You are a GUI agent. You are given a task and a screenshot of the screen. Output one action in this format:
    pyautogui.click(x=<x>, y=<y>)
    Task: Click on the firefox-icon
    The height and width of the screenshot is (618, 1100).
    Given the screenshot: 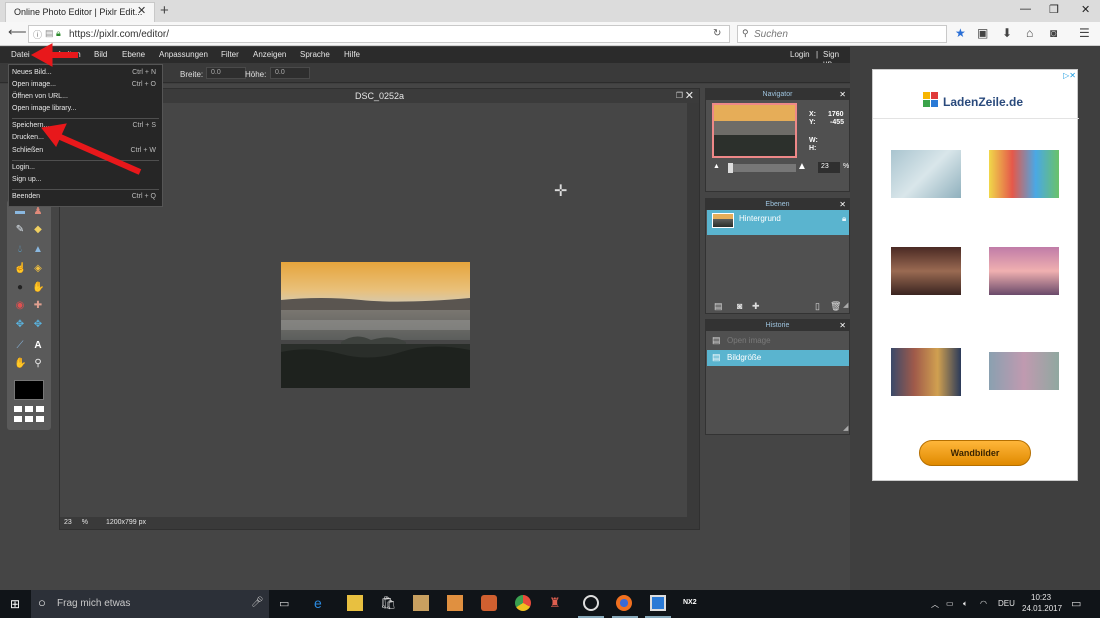 What is the action you would take?
    pyautogui.click(x=624, y=603)
    